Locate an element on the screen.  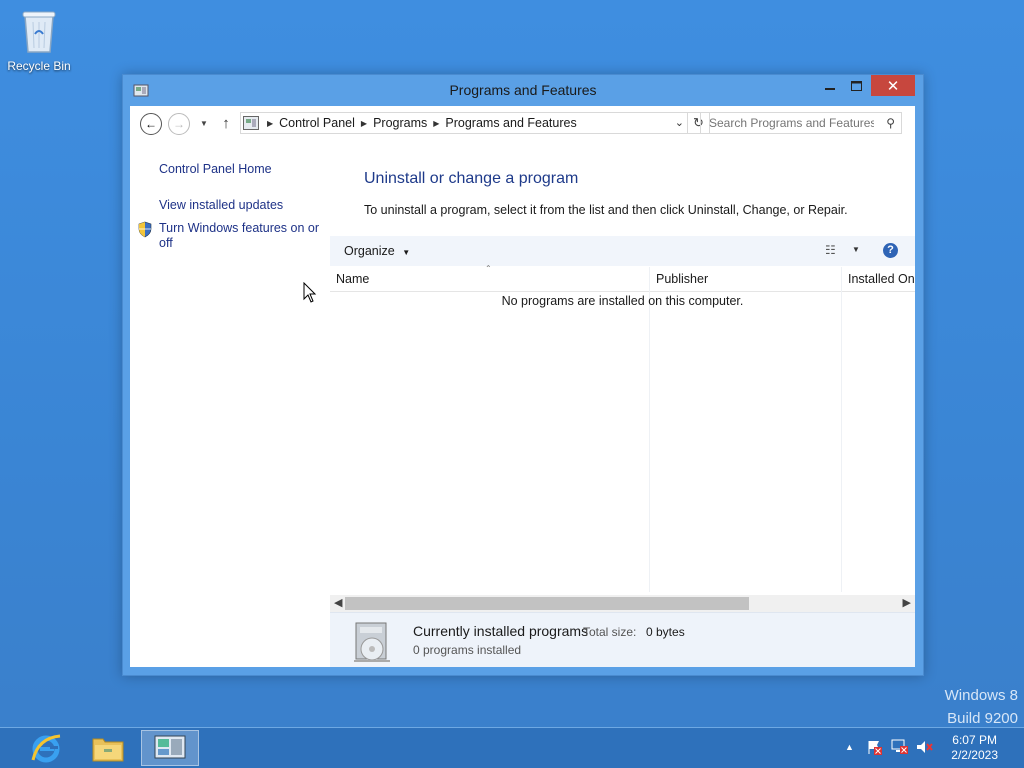
scroll-right-icon: ▶ is located at coordinates (907, 602).